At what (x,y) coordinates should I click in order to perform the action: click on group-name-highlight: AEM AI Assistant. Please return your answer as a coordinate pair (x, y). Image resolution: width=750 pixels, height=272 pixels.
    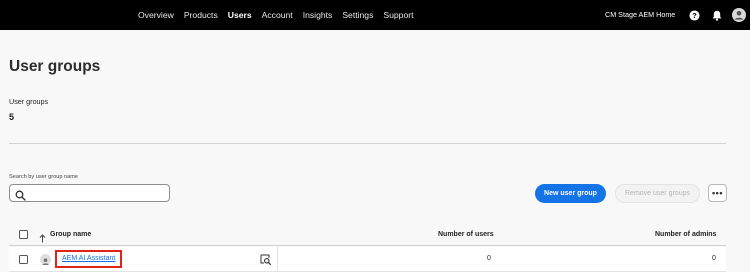
    Looking at the image, I should click on (88, 259).